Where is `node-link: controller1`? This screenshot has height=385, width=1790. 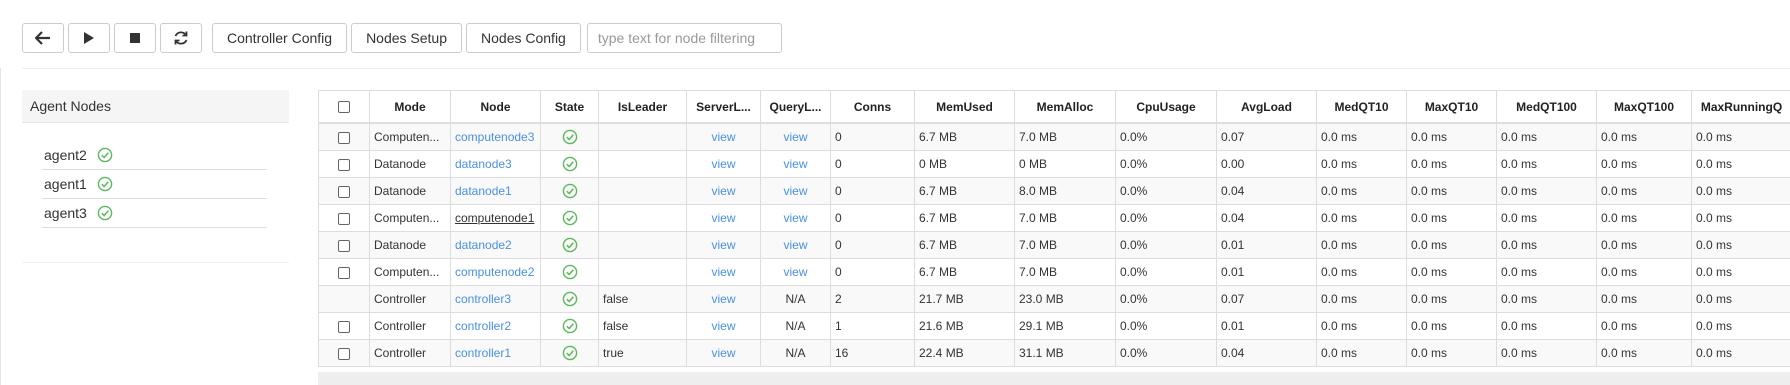 node-link: controller1 is located at coordinates (483, 353).